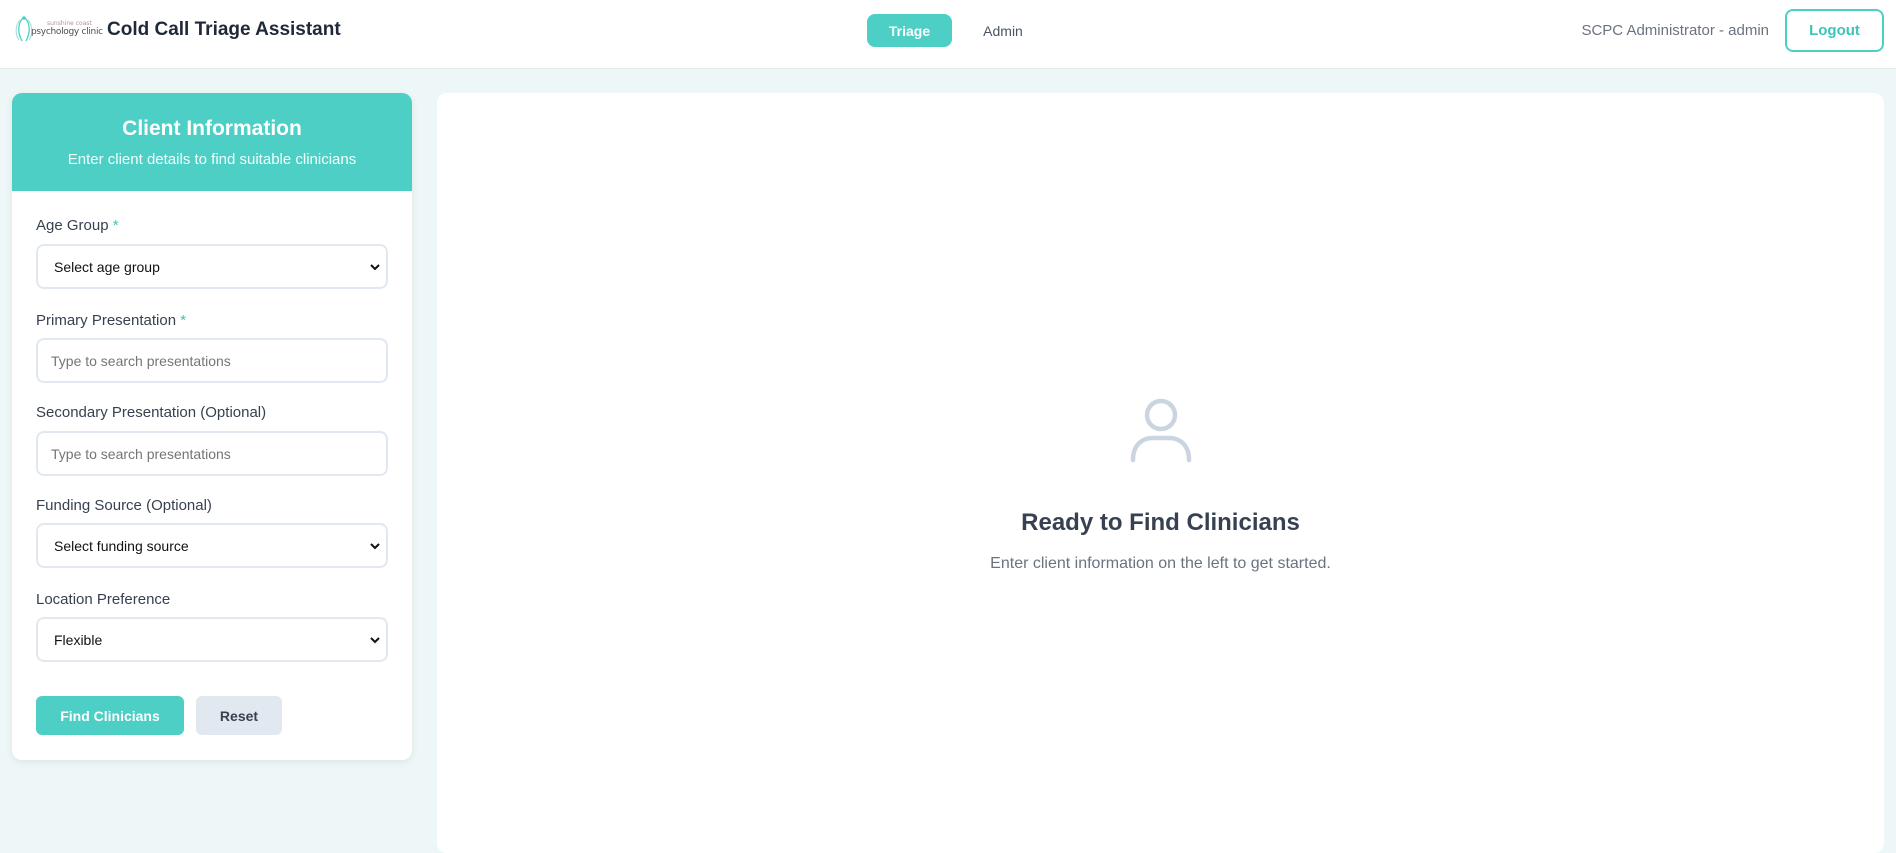 The image size is (1896, 853). What do you see at coordinates (1675, 30) in the screenshot?
I see `current-user-label: SCPC Administrator - admin` at bounding box center [1675, 30].